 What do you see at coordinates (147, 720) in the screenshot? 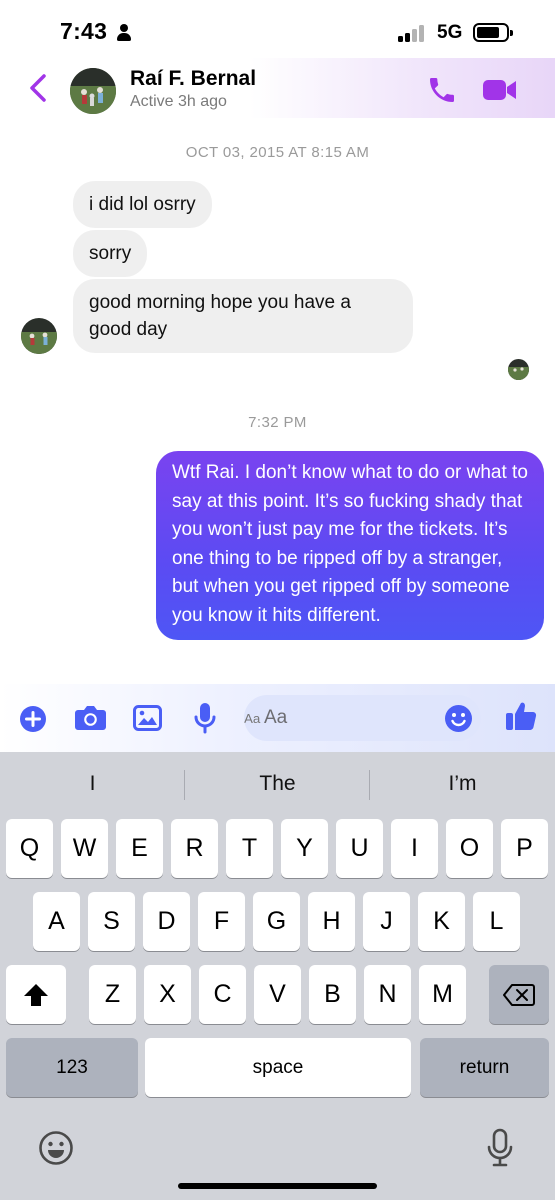
I see `photo-icon` at bounding box center [147, 720].